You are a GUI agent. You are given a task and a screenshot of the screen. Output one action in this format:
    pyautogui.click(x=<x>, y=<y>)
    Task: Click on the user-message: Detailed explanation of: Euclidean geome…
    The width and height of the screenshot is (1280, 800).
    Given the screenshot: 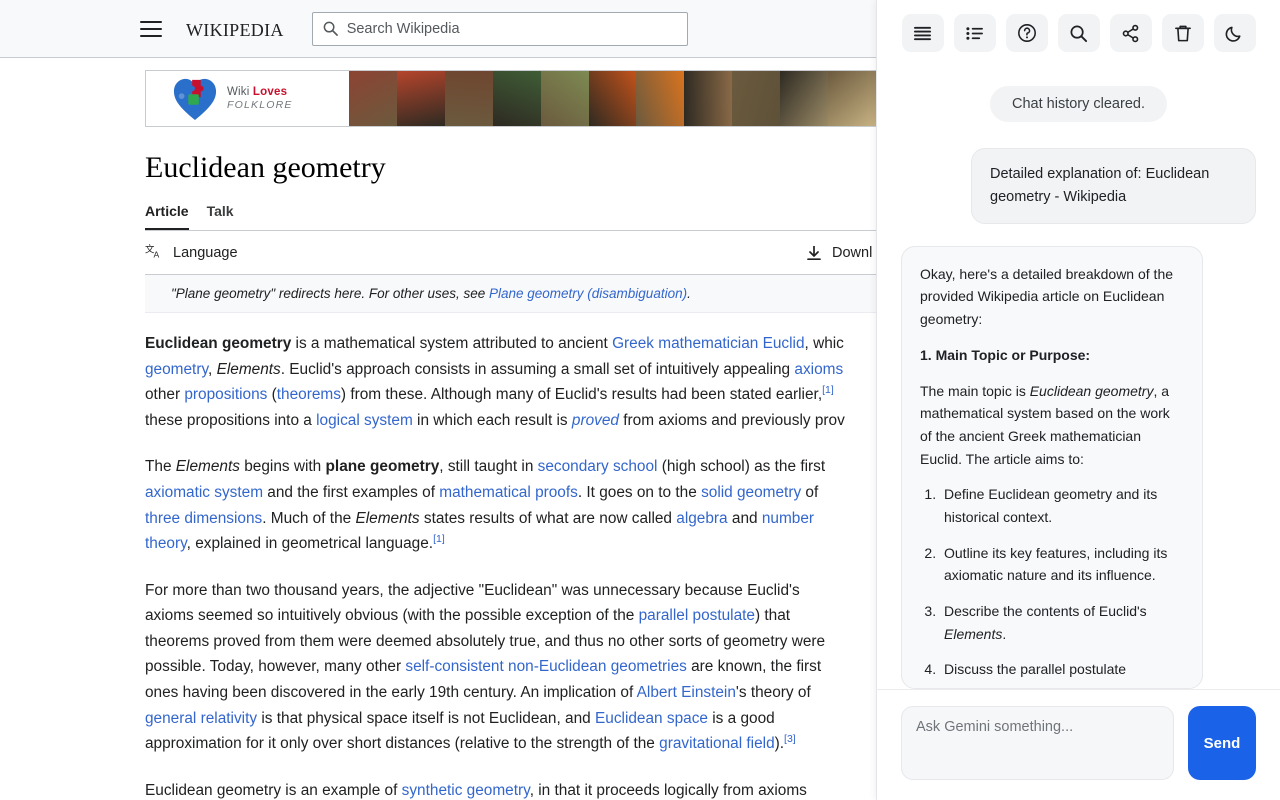 What is the action you would take?
    pyautogui.click(x=1113, y=186)
    